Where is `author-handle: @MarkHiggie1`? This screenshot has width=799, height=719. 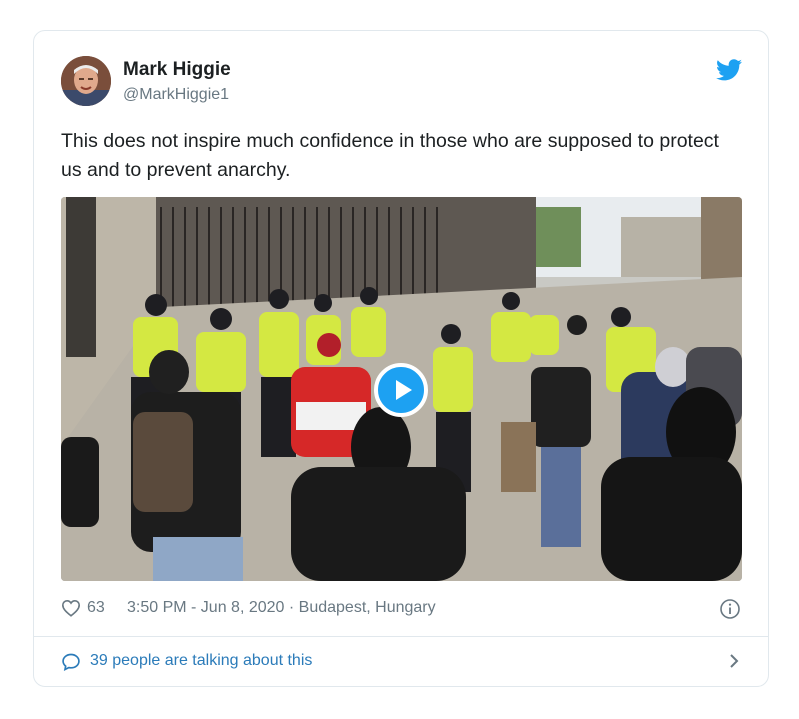
author-handle: @MarkHiggie1 is located at coordinates (176, 95).